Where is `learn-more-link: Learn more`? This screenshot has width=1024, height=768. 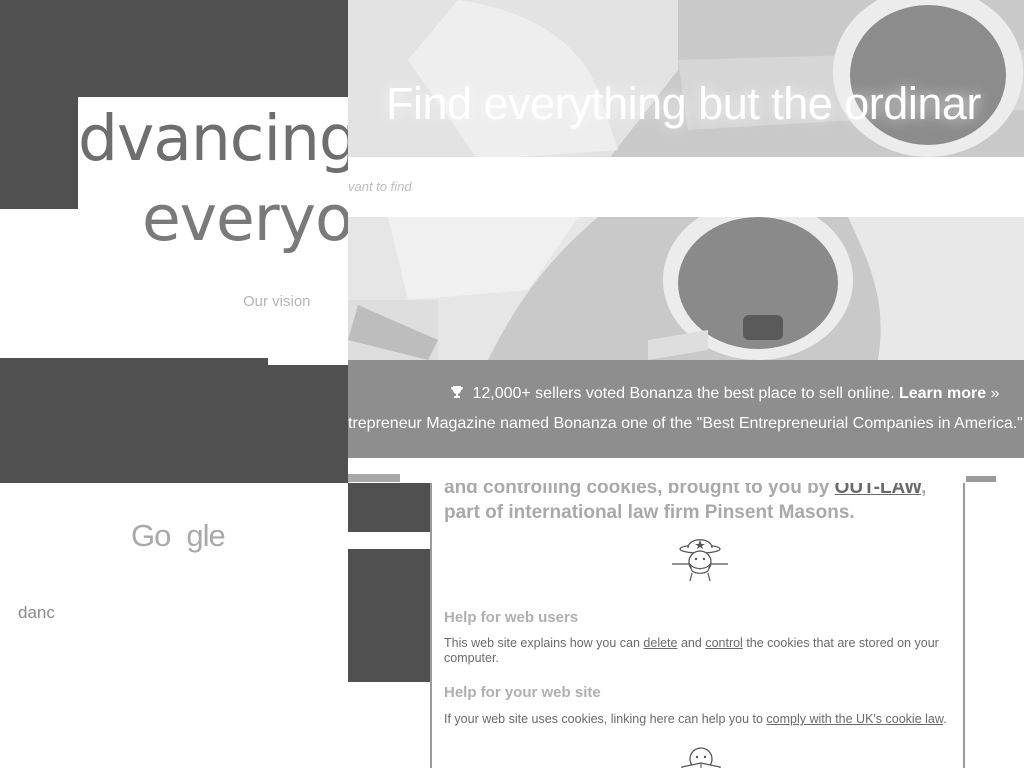
learn-more-link: Learn more is located at coordinates (942, 393).